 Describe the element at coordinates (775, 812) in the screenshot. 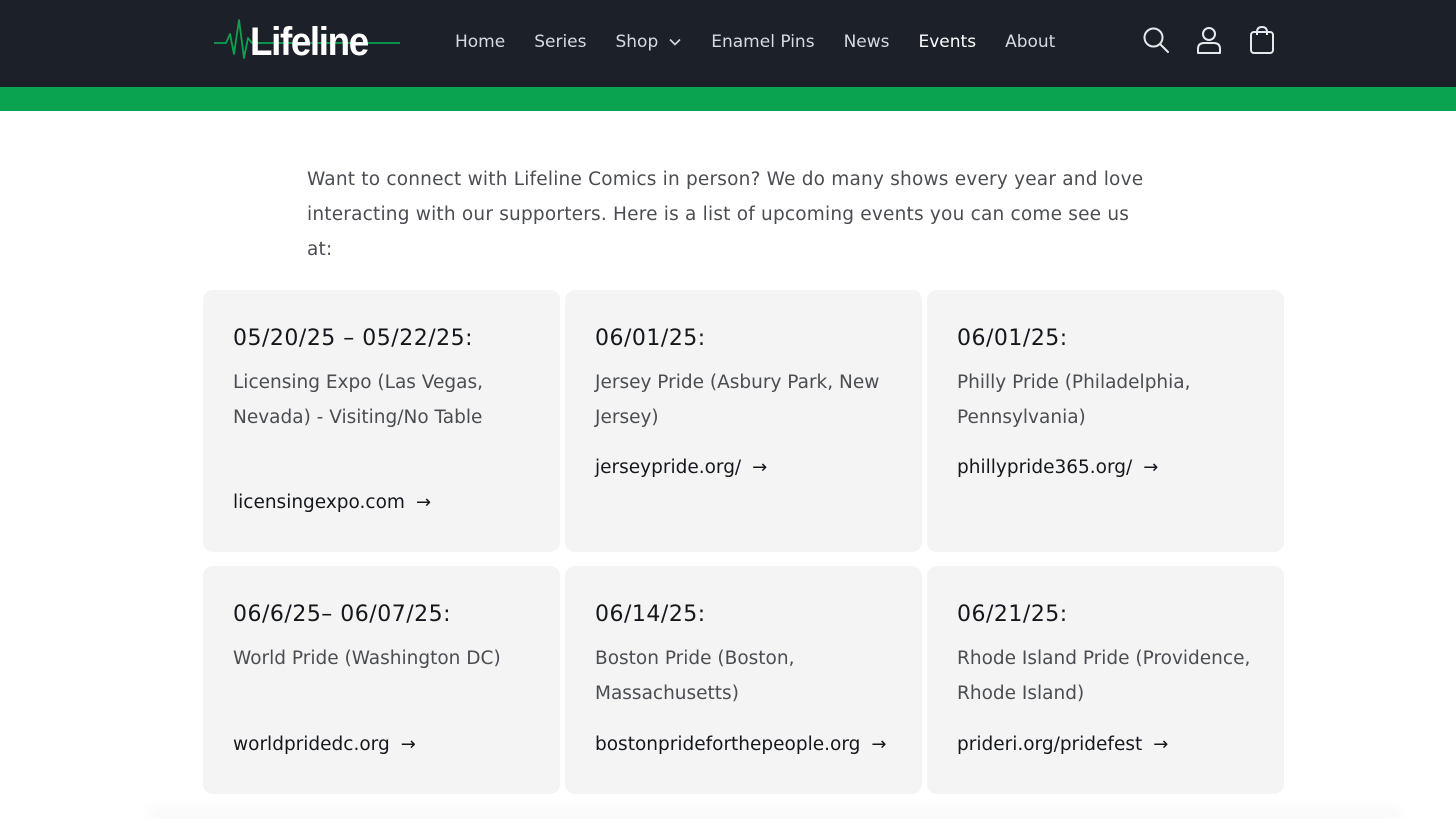

I see `section-shadow` at that location.